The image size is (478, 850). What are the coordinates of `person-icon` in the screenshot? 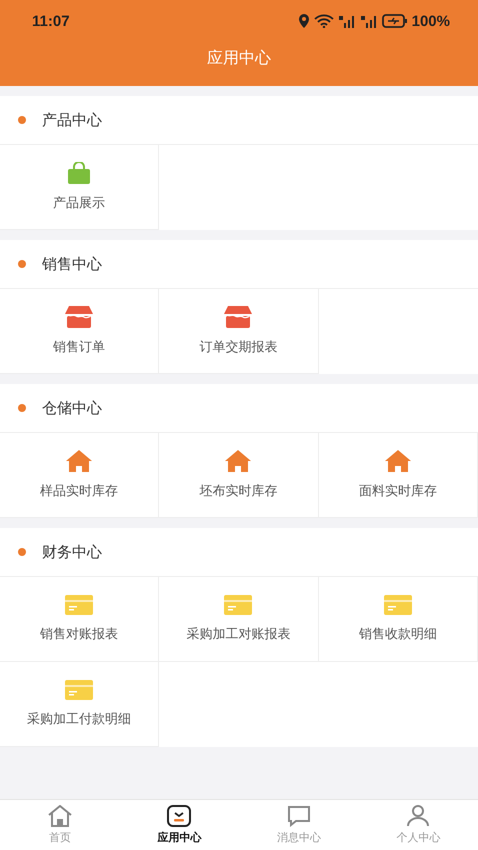 It's located at (418, 816).